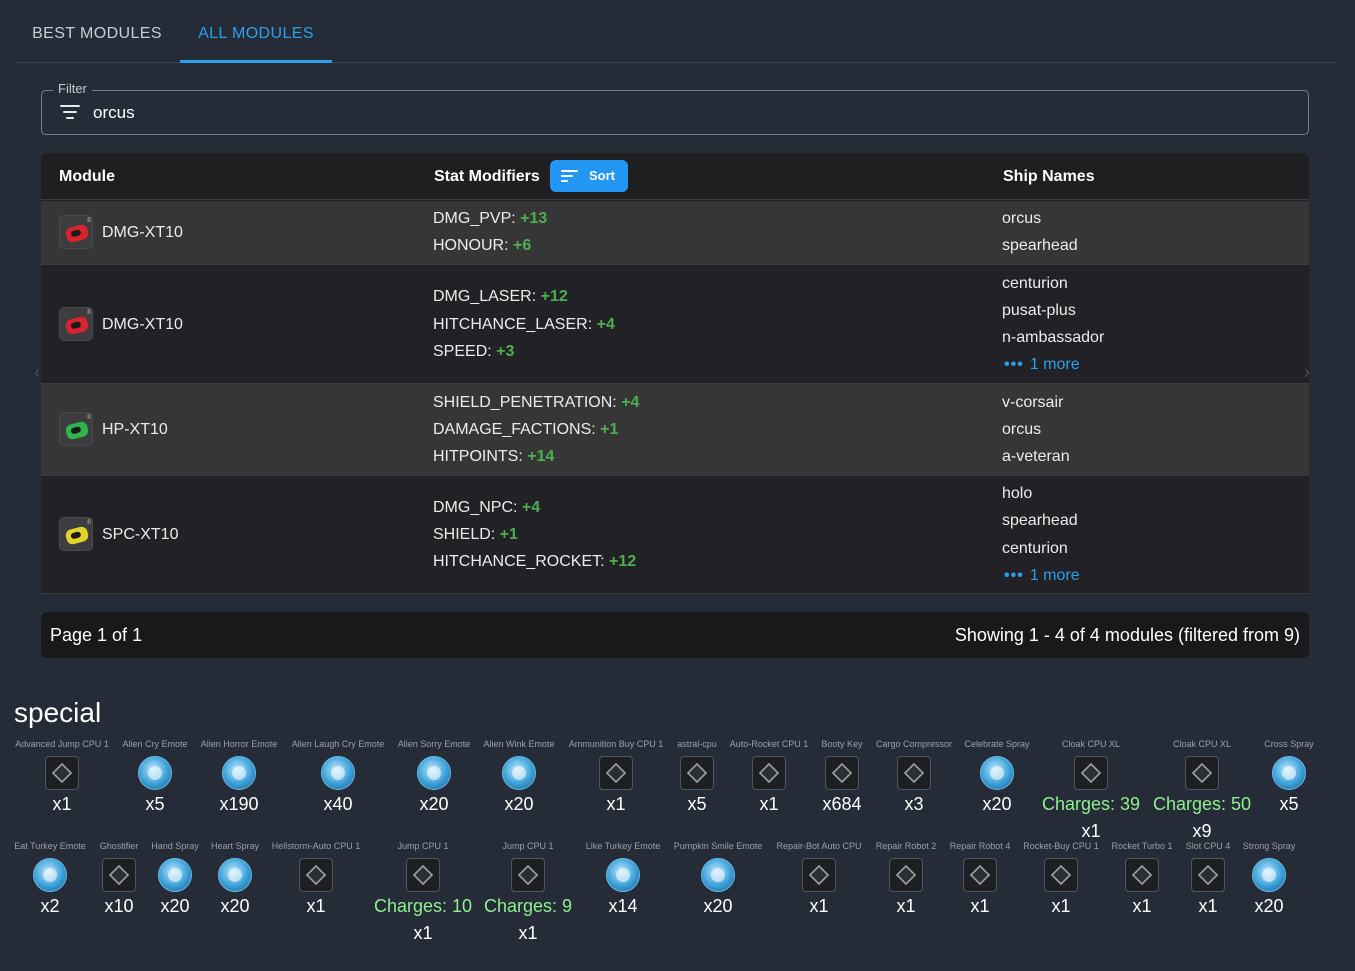 This screenshot has height=971, width=1355. I want to click on filter-field: Filter, so click(675, 108).